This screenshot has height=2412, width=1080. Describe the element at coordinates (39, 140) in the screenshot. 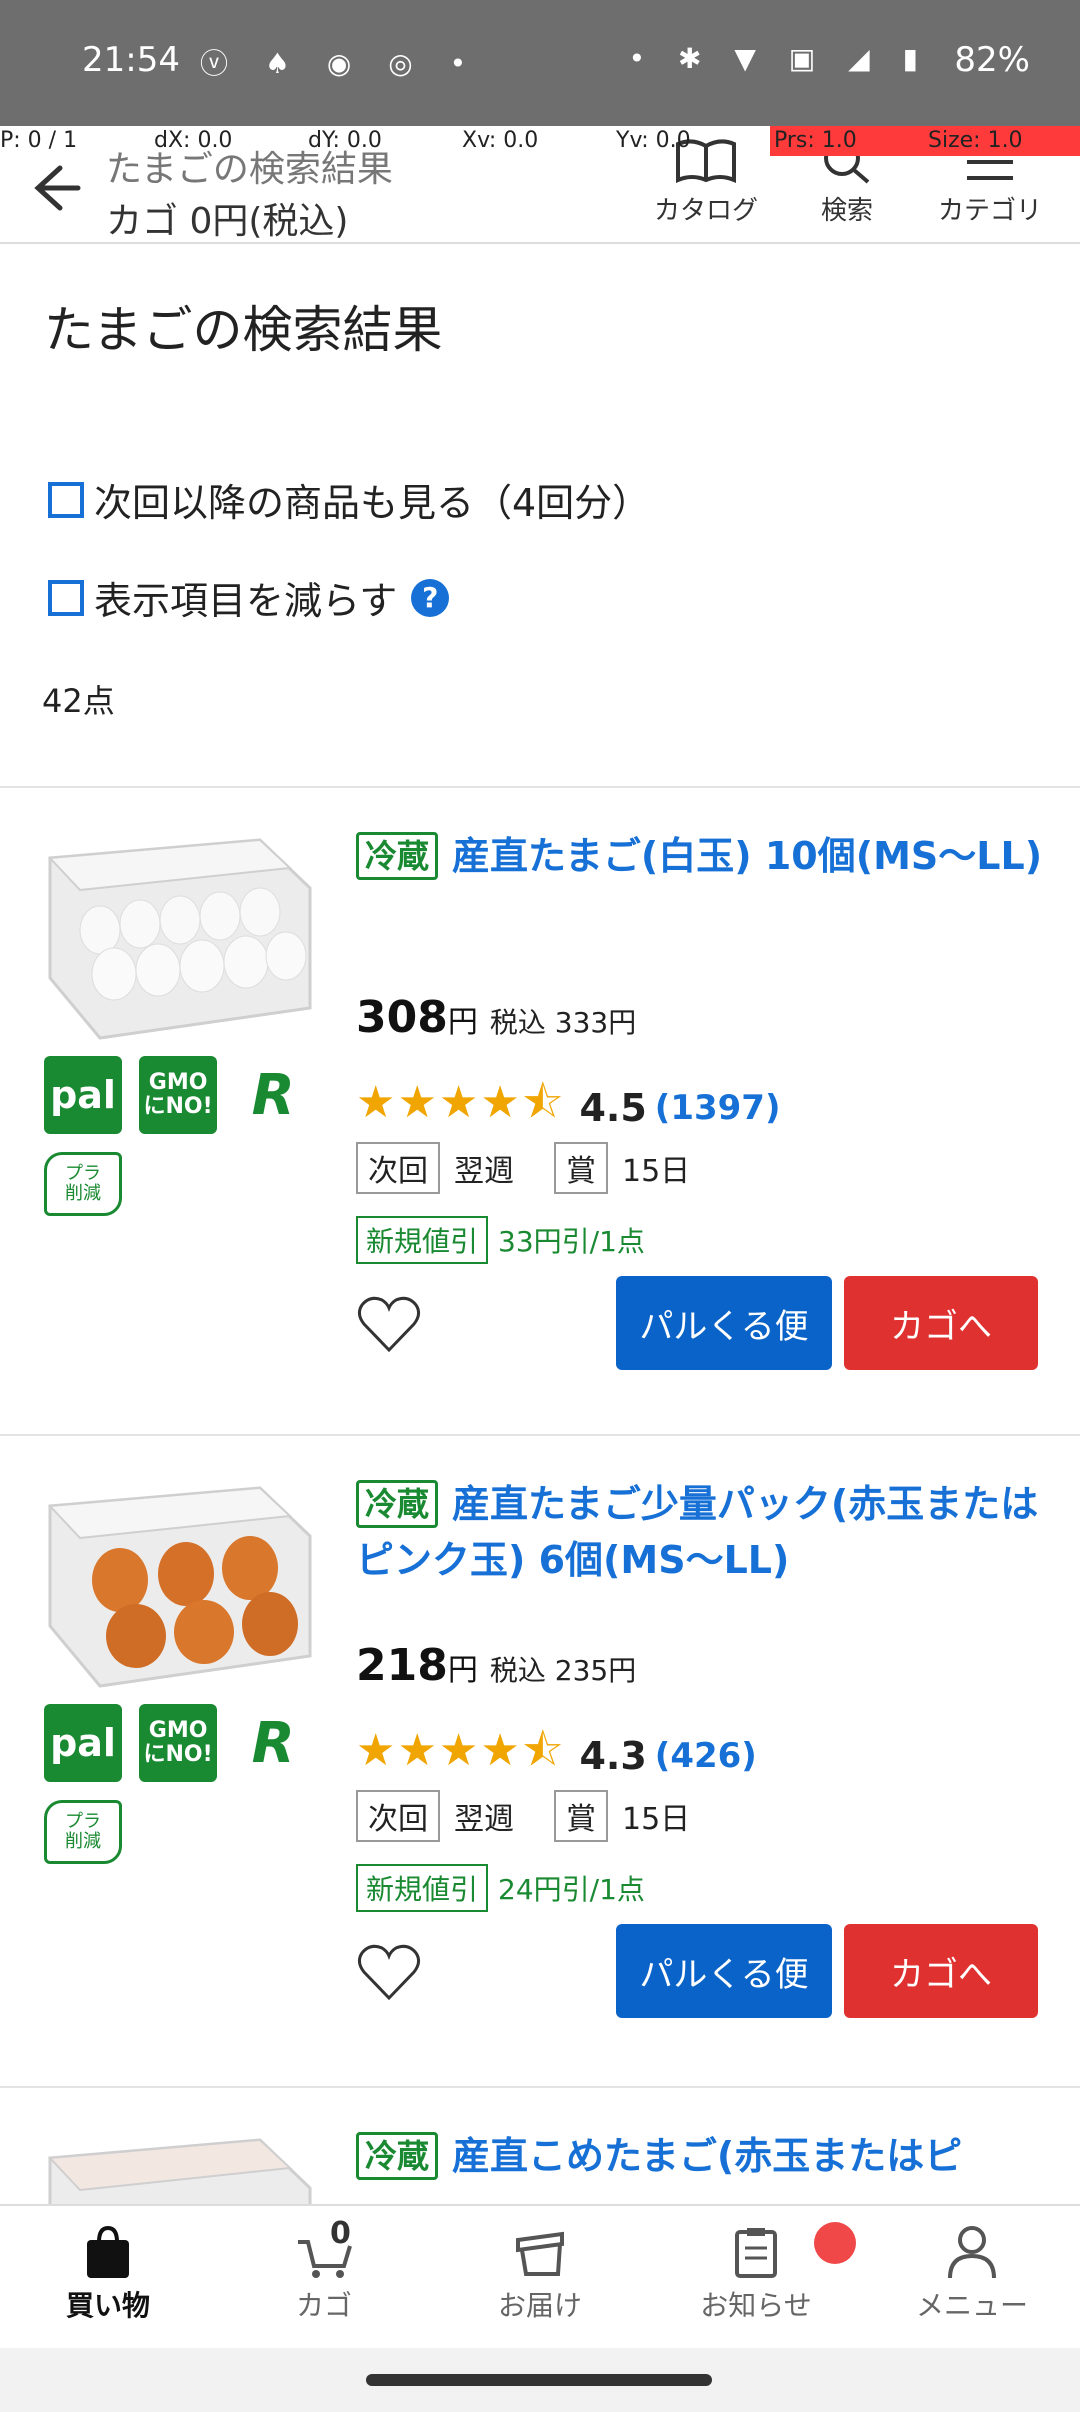

I see `debug-p: P: 0 / 1` at that location.